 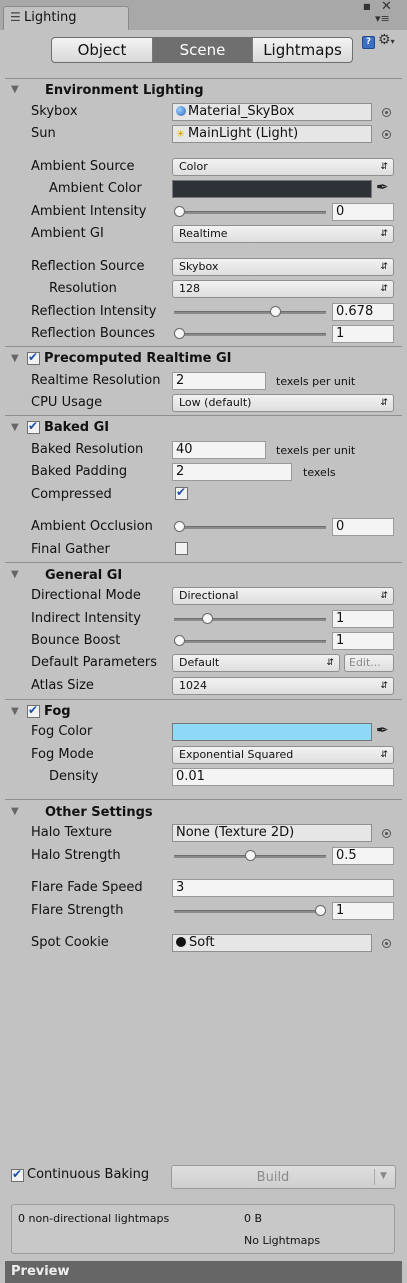 What do you see at coordinates (102, 50) in the screenshot?
I see `tab-object: Object` at bounding box center [102, 50].